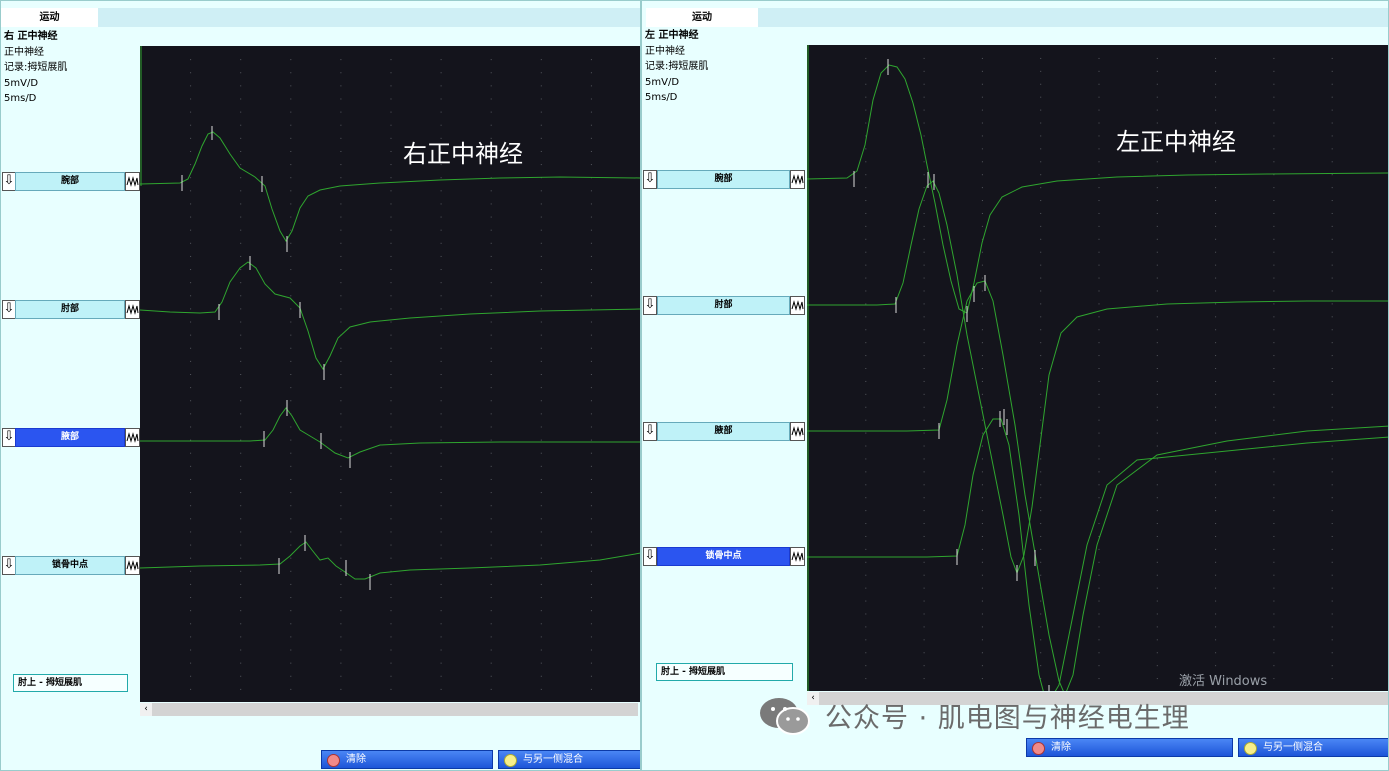 The height and width of the screenshot is (771, 1389). Describe the element at coordinates (390, 186) in the screenshot. I see `left-trace-wrist` at that location.